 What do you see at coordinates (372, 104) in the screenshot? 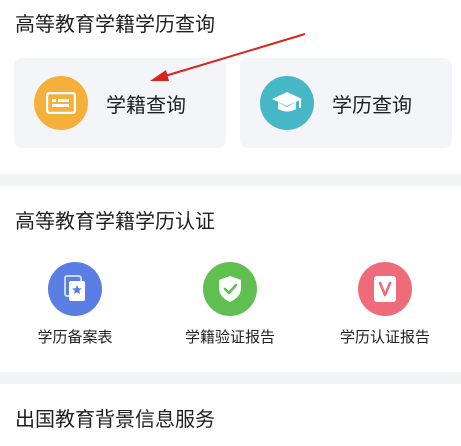
I see `degree-query-label: 学历查询` at bounding box center [372, 104].